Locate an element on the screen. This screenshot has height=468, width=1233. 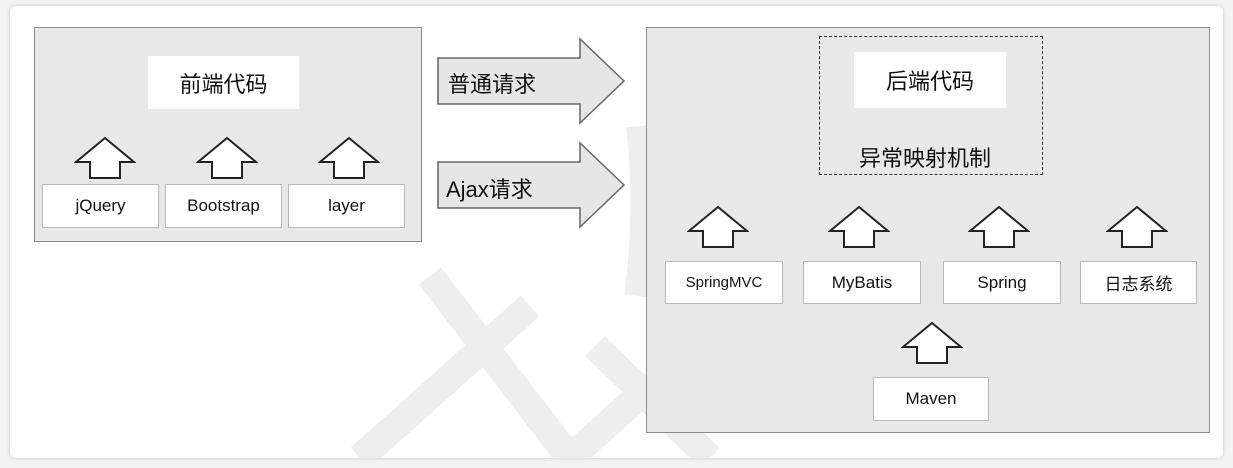
build-maven: Maven is located at coordinates (931, 399).